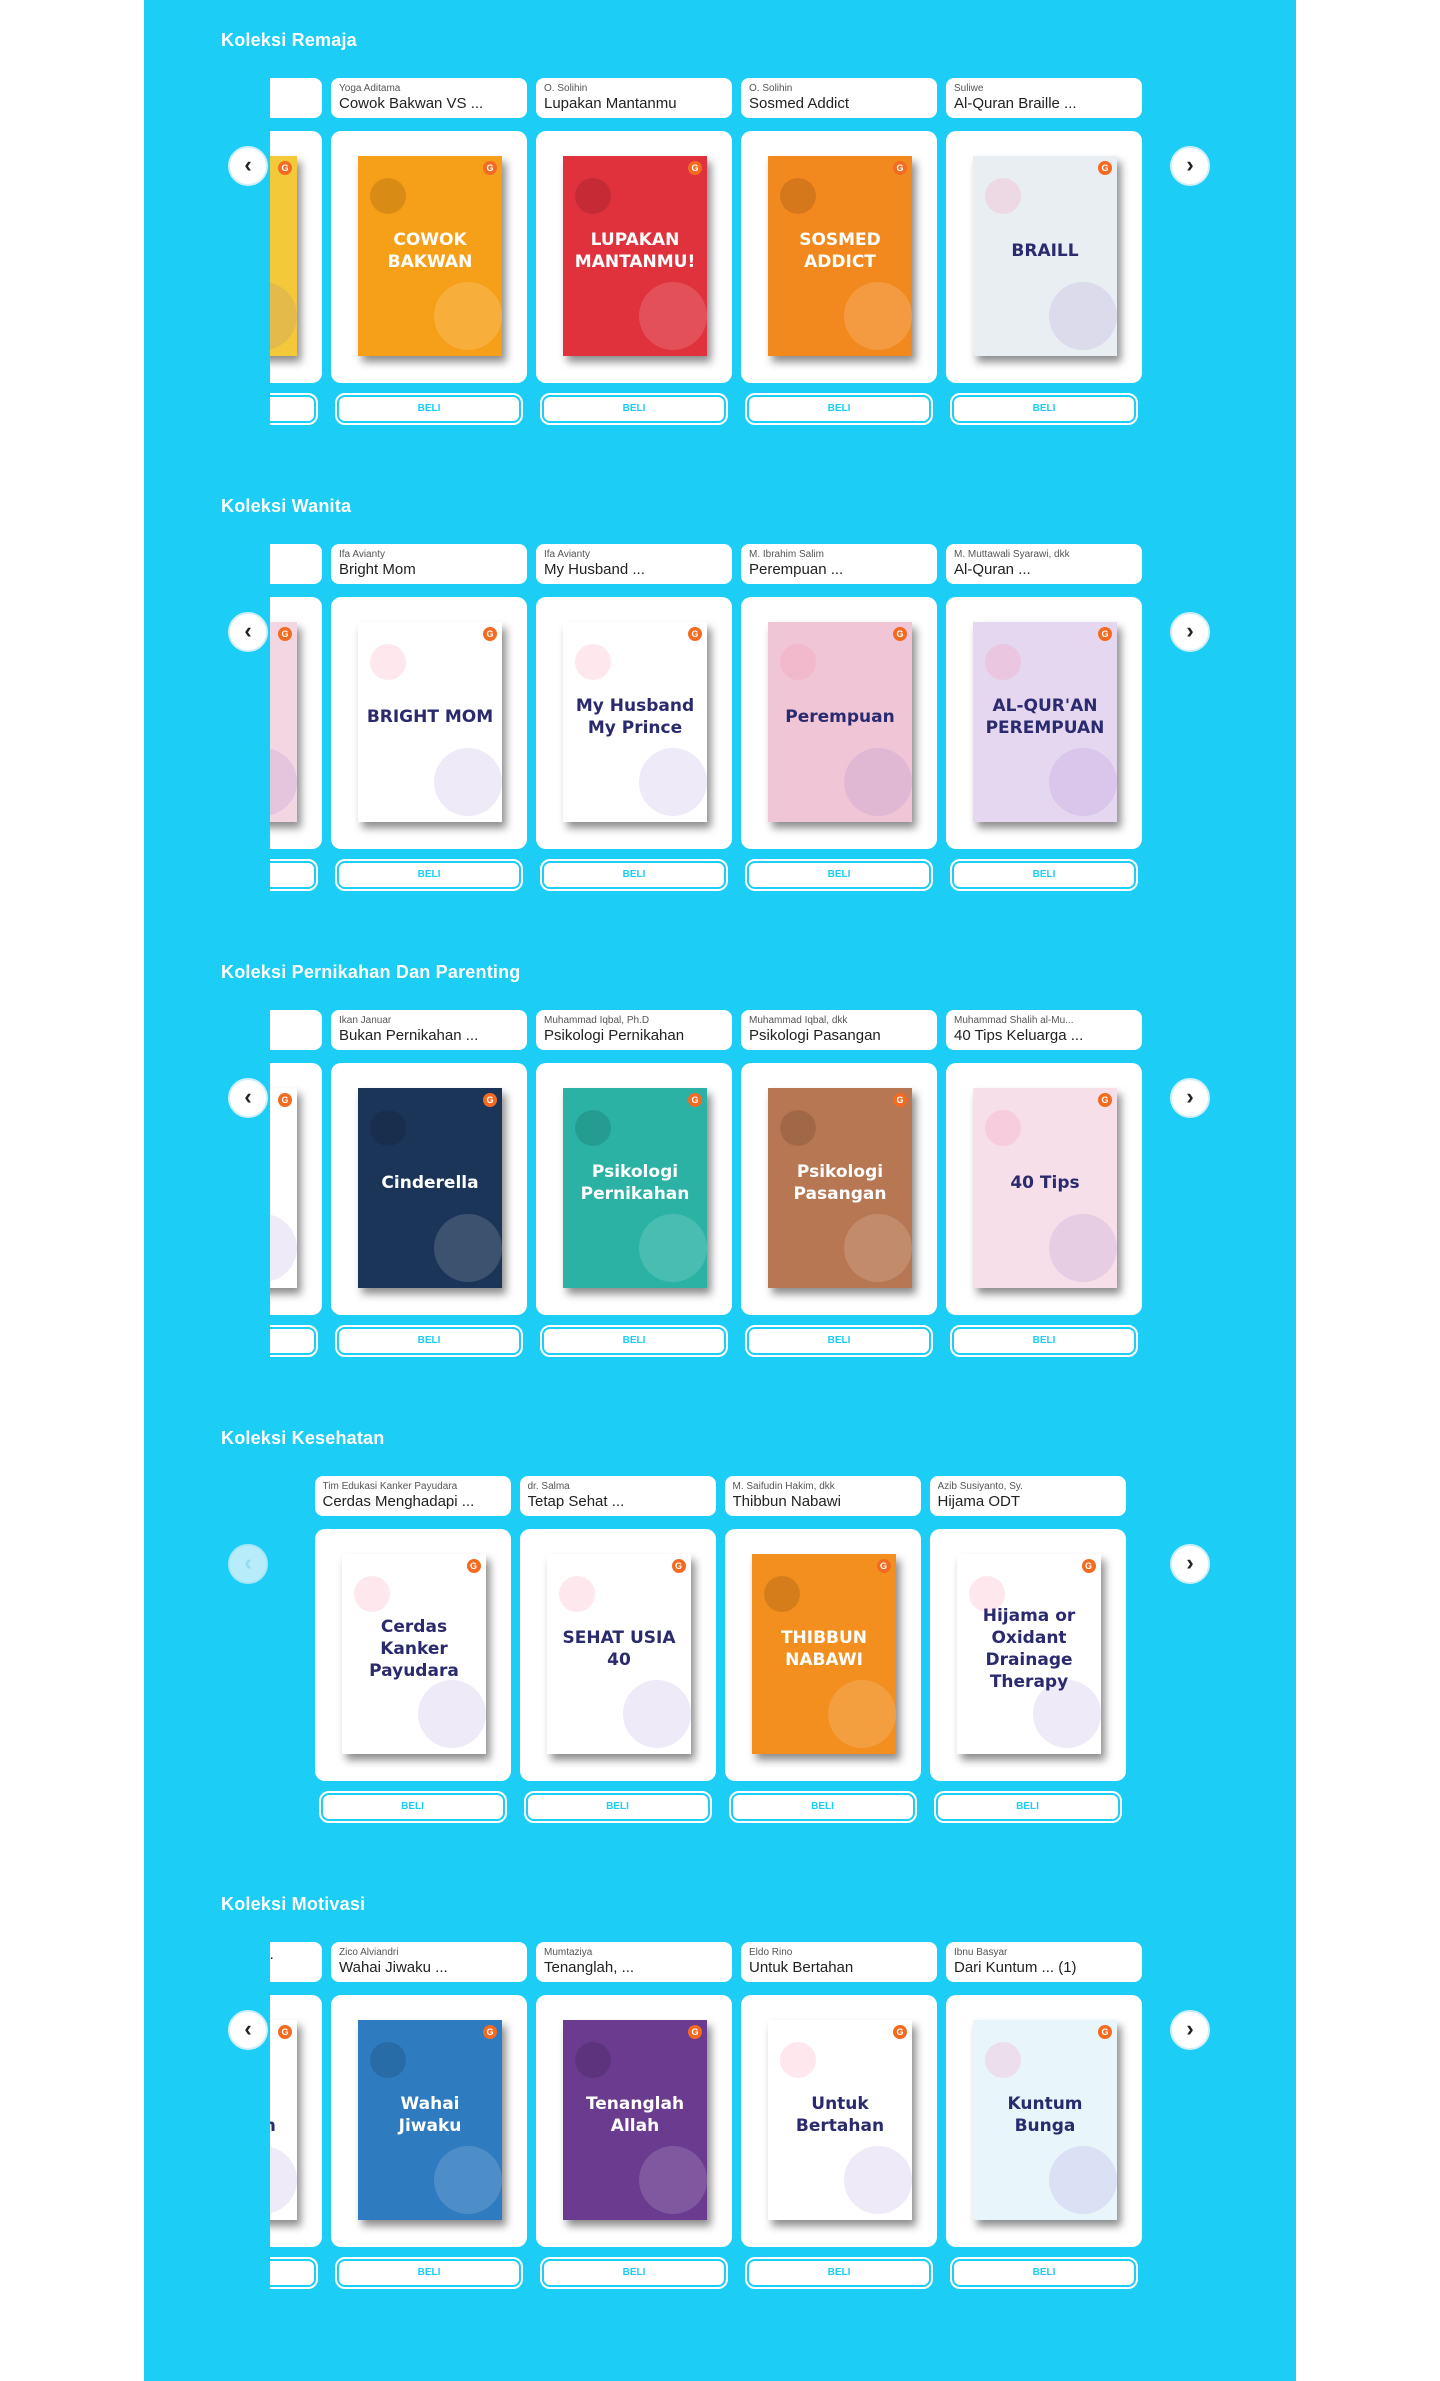 This screenshot has height=2381, width=1440. I want to click on book-title: Psikologi Pasangan, so click(839, 1036).